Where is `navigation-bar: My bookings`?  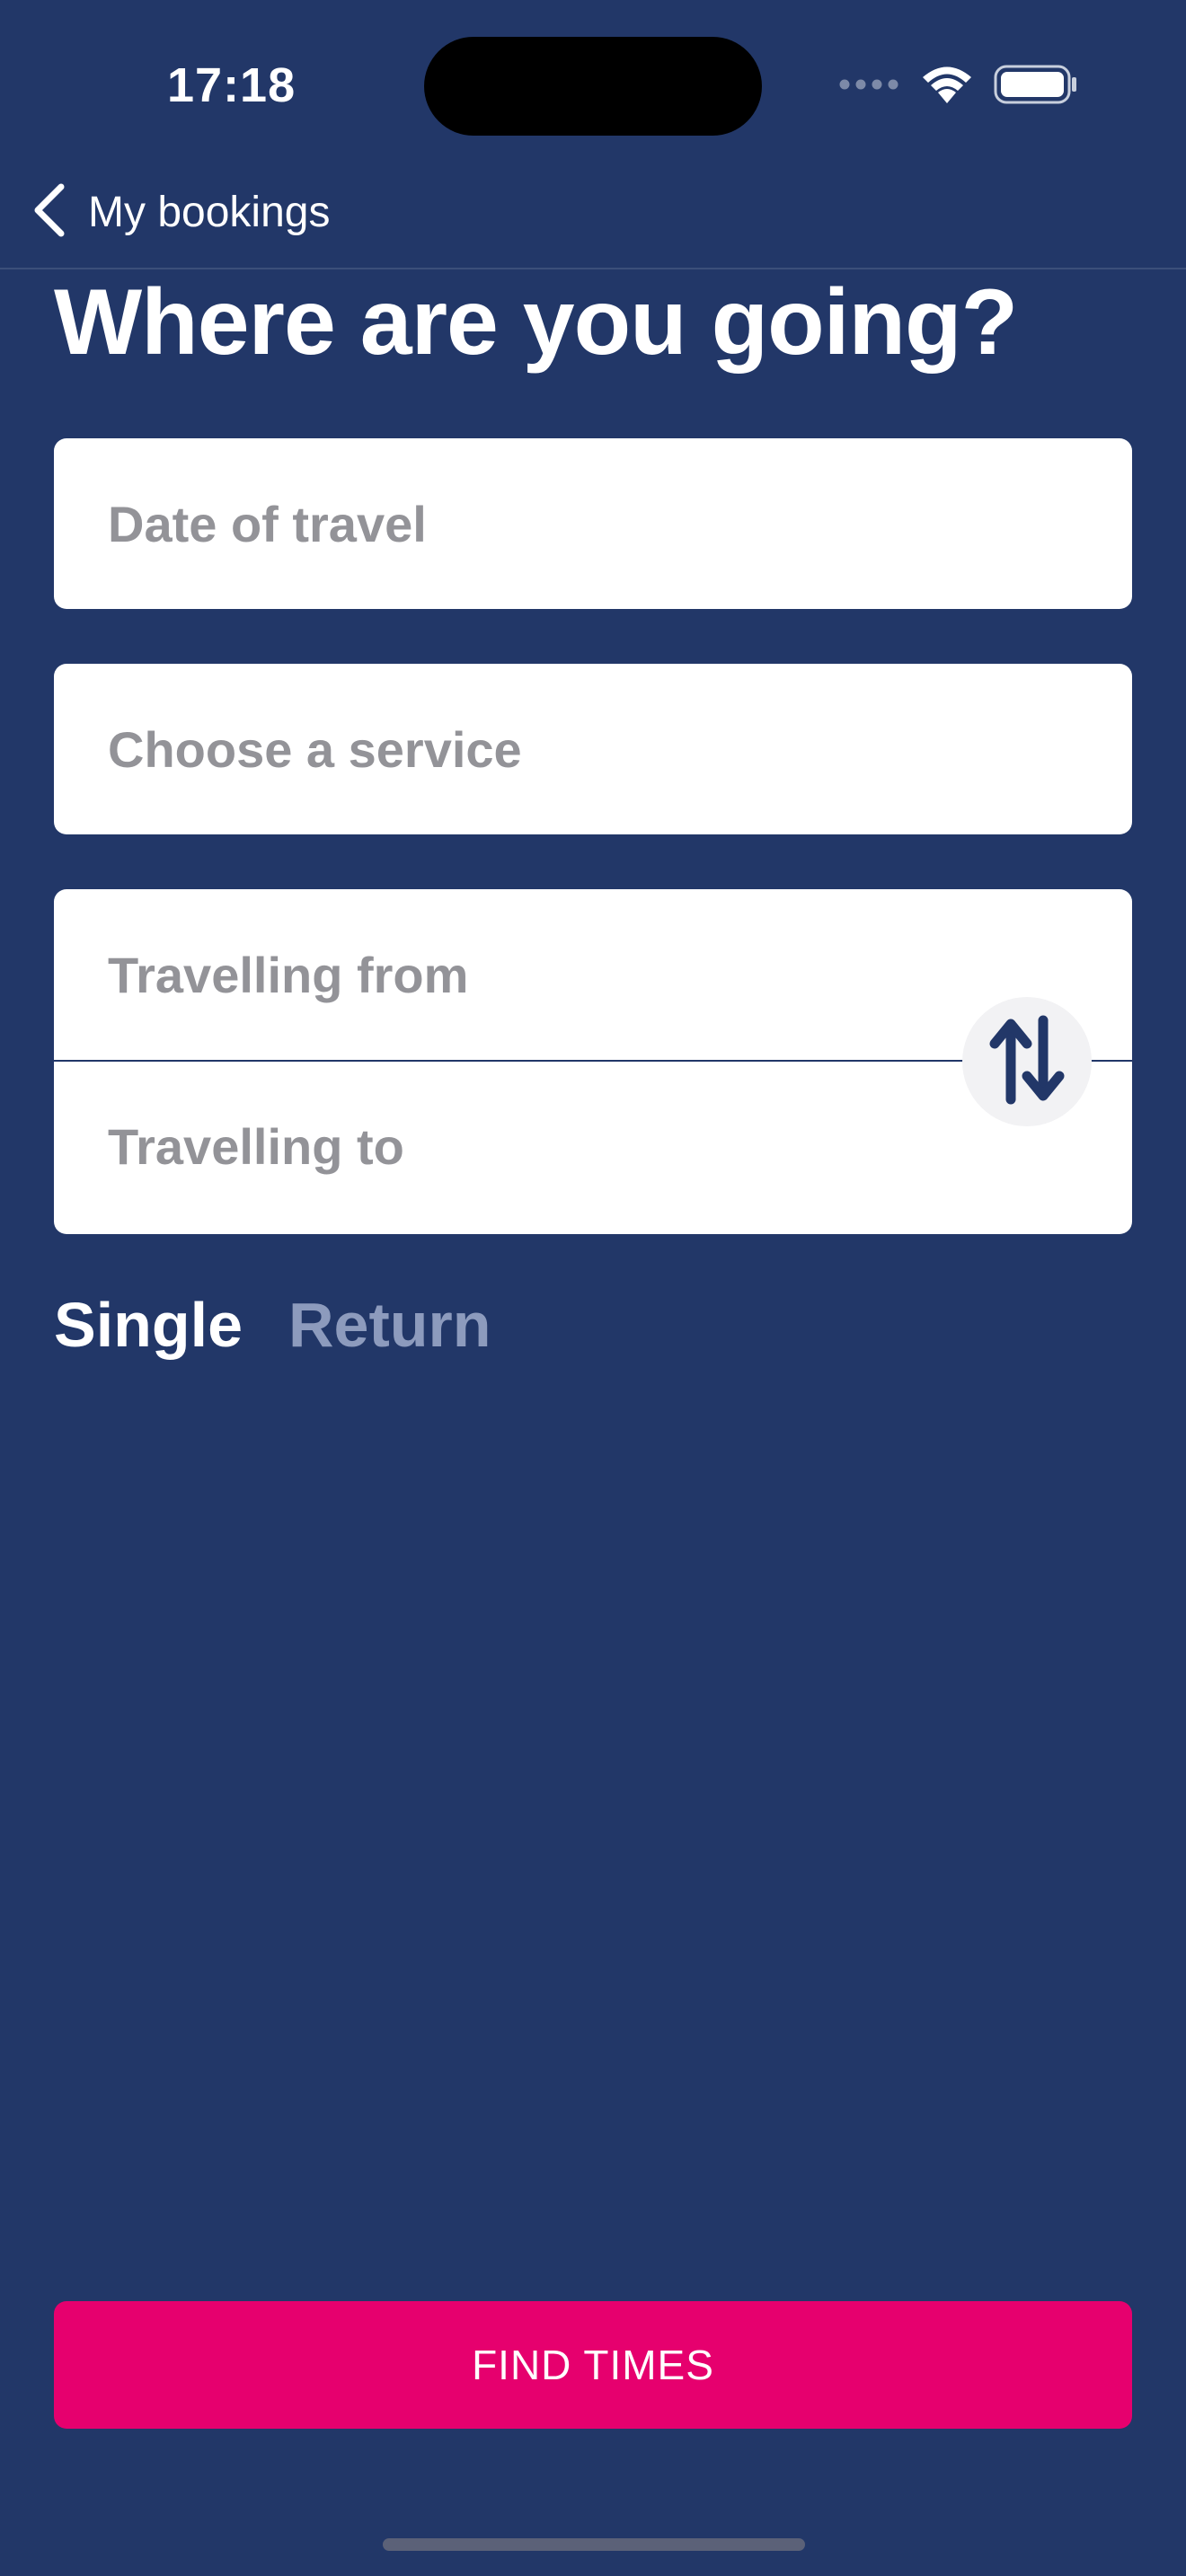 navigation-bar: My bookings is located at coordinates (593, 220).